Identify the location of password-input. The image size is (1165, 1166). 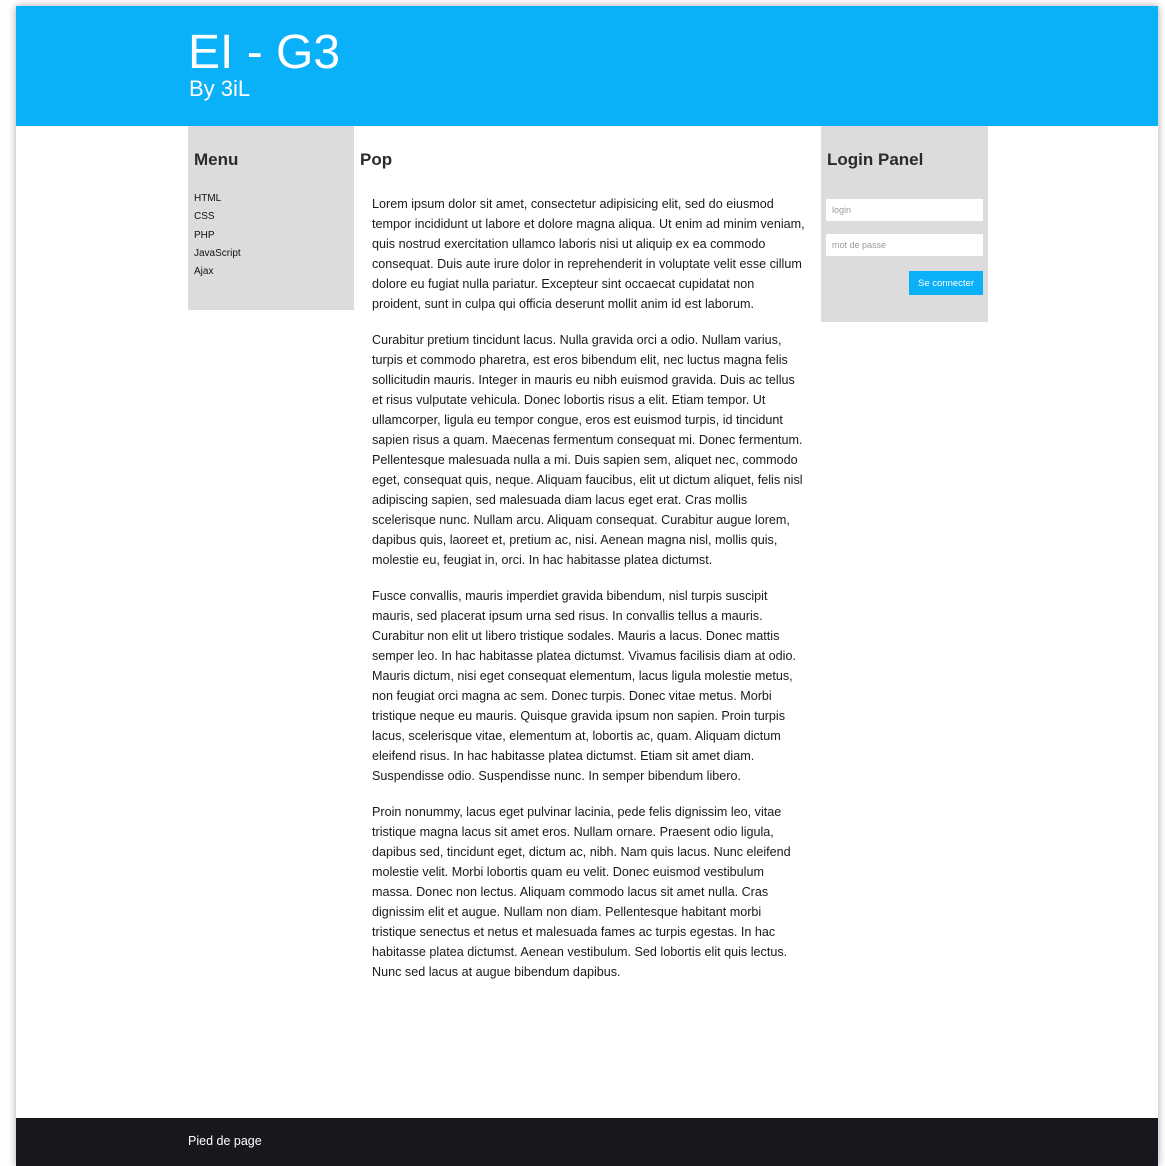
(904, 245).